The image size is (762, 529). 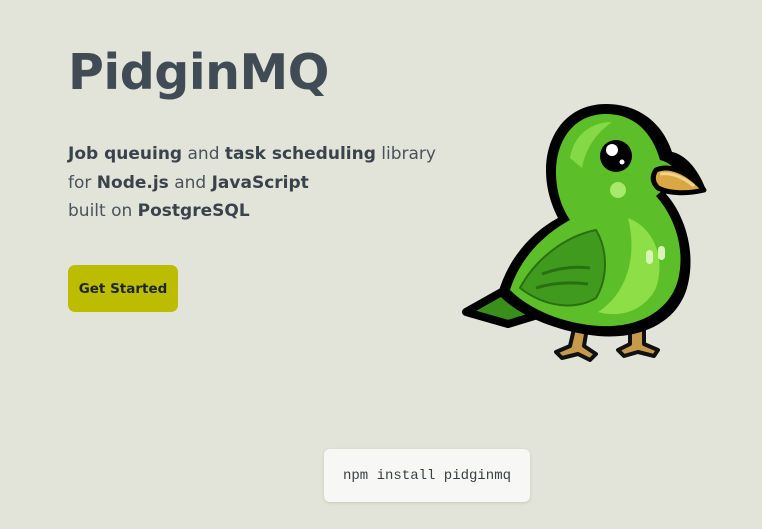 What do you see at coordinates (258, 211) in the screenshot?
I see `tagline-line-3: built on PostgreSQL` at bounding box center [258, 211].